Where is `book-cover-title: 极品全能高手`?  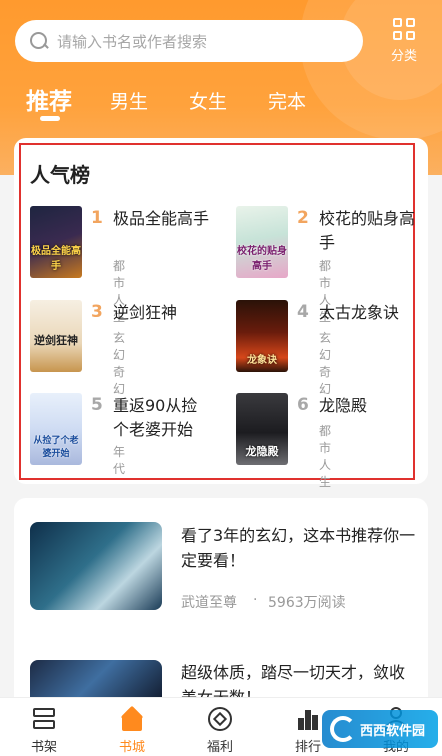
book-cover-title: 极品全能高手 is located at coordinates (56, 259).